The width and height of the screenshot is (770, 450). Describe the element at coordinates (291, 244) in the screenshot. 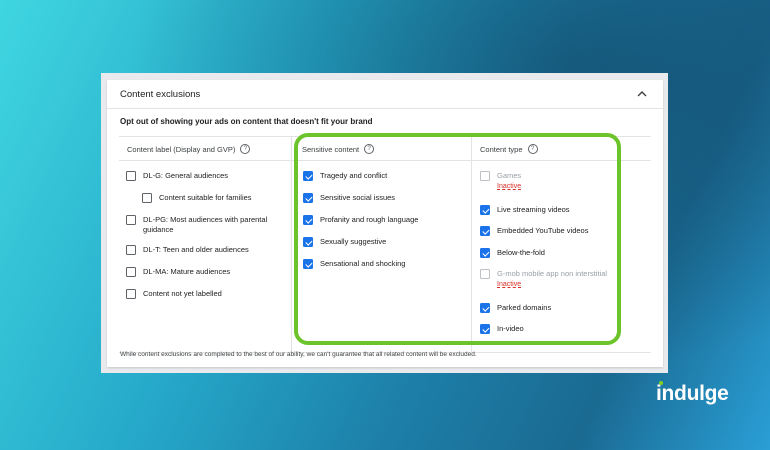

I see `column-divider` at that location.